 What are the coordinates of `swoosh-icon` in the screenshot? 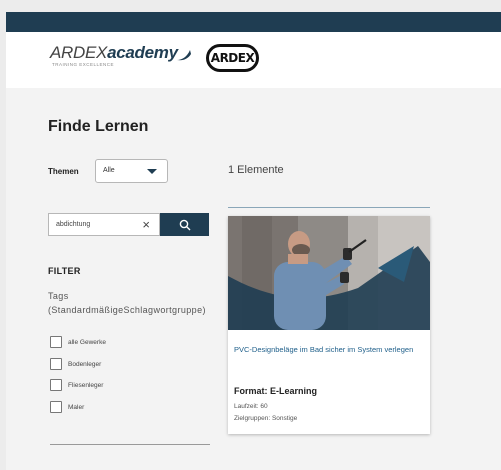 It's located at (184, 55).